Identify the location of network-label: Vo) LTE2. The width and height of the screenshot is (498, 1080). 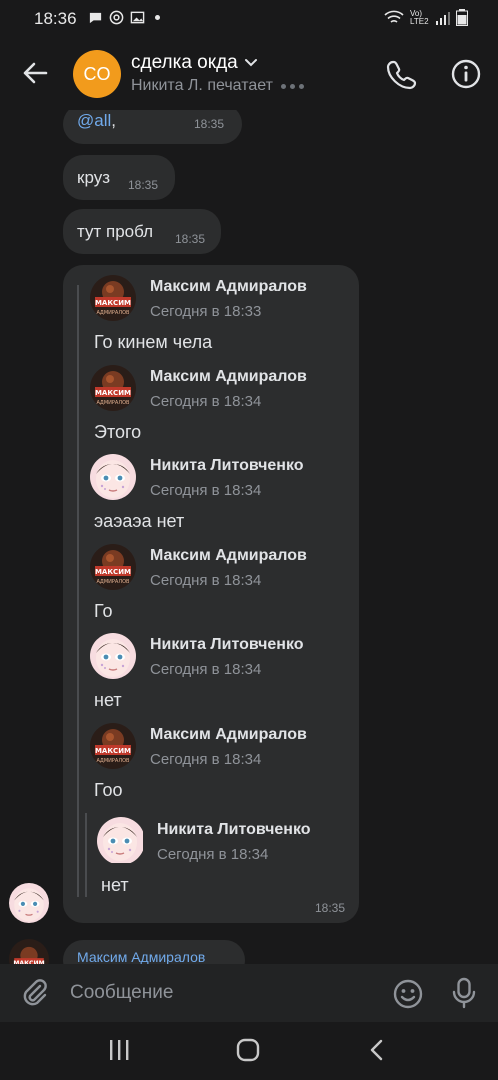
(419, 17).